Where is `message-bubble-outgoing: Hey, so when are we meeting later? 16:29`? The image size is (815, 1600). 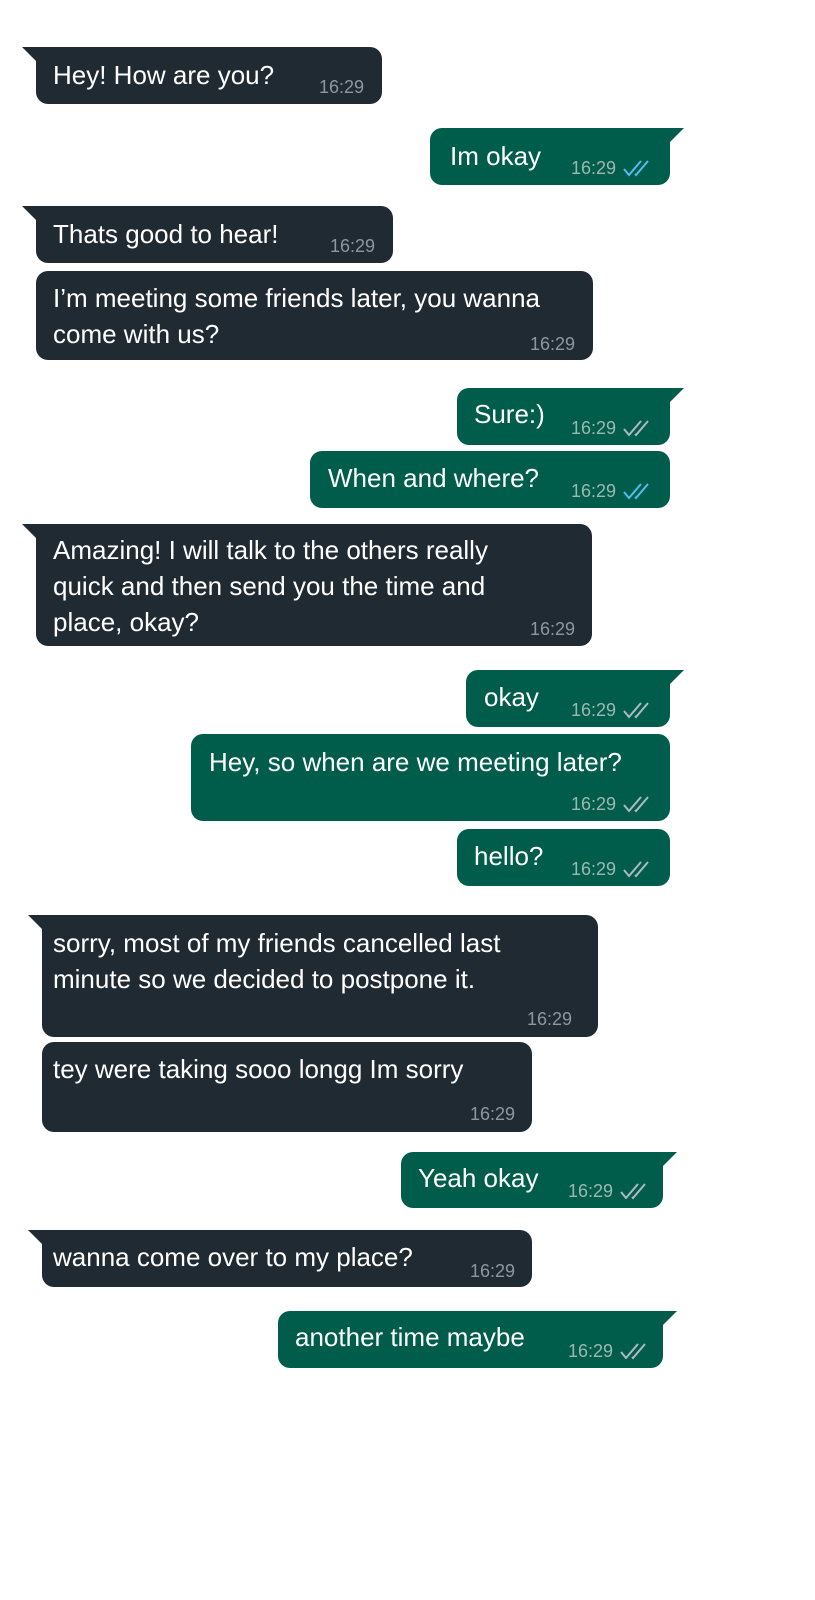 message-bubble-outgoing: Hey, so when are we meeting later? 16:29 is located at coordinates (430, 777).